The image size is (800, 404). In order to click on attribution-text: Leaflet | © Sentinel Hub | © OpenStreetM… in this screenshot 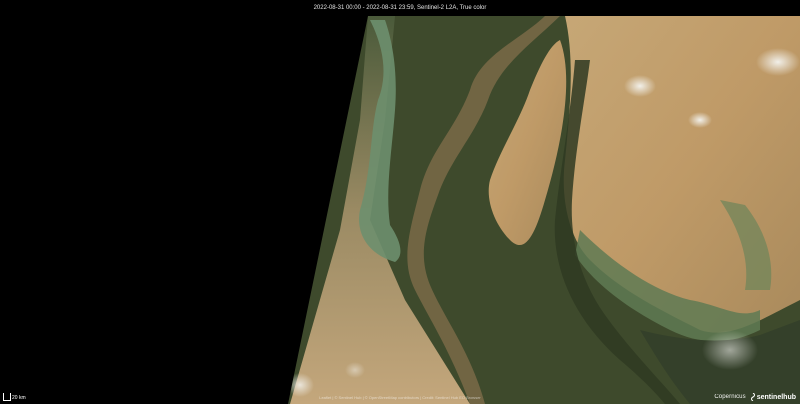, I will do `click(400, 397)`.